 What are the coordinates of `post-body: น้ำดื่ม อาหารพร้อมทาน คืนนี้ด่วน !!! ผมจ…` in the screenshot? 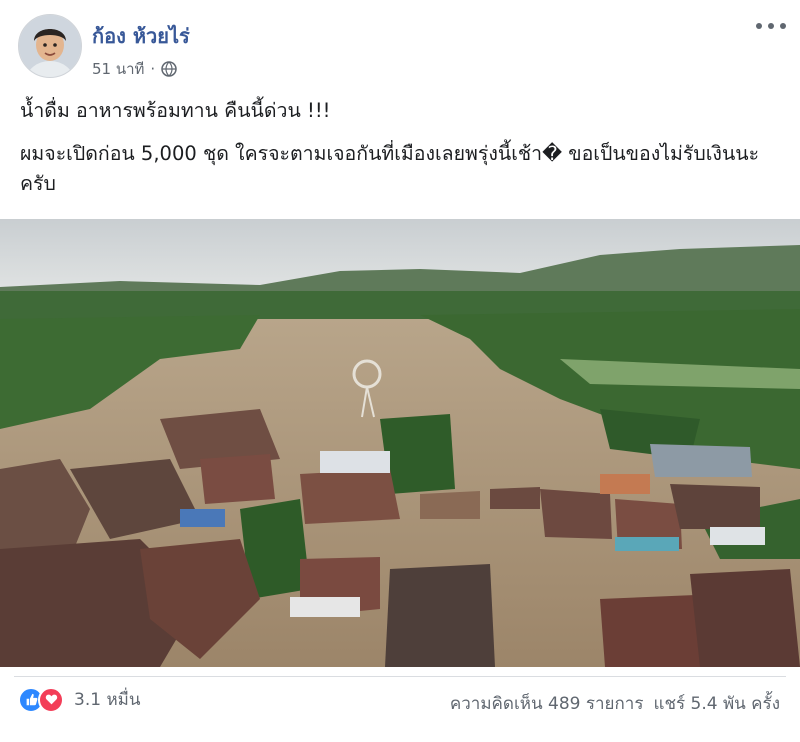 It's located at (402, 154).